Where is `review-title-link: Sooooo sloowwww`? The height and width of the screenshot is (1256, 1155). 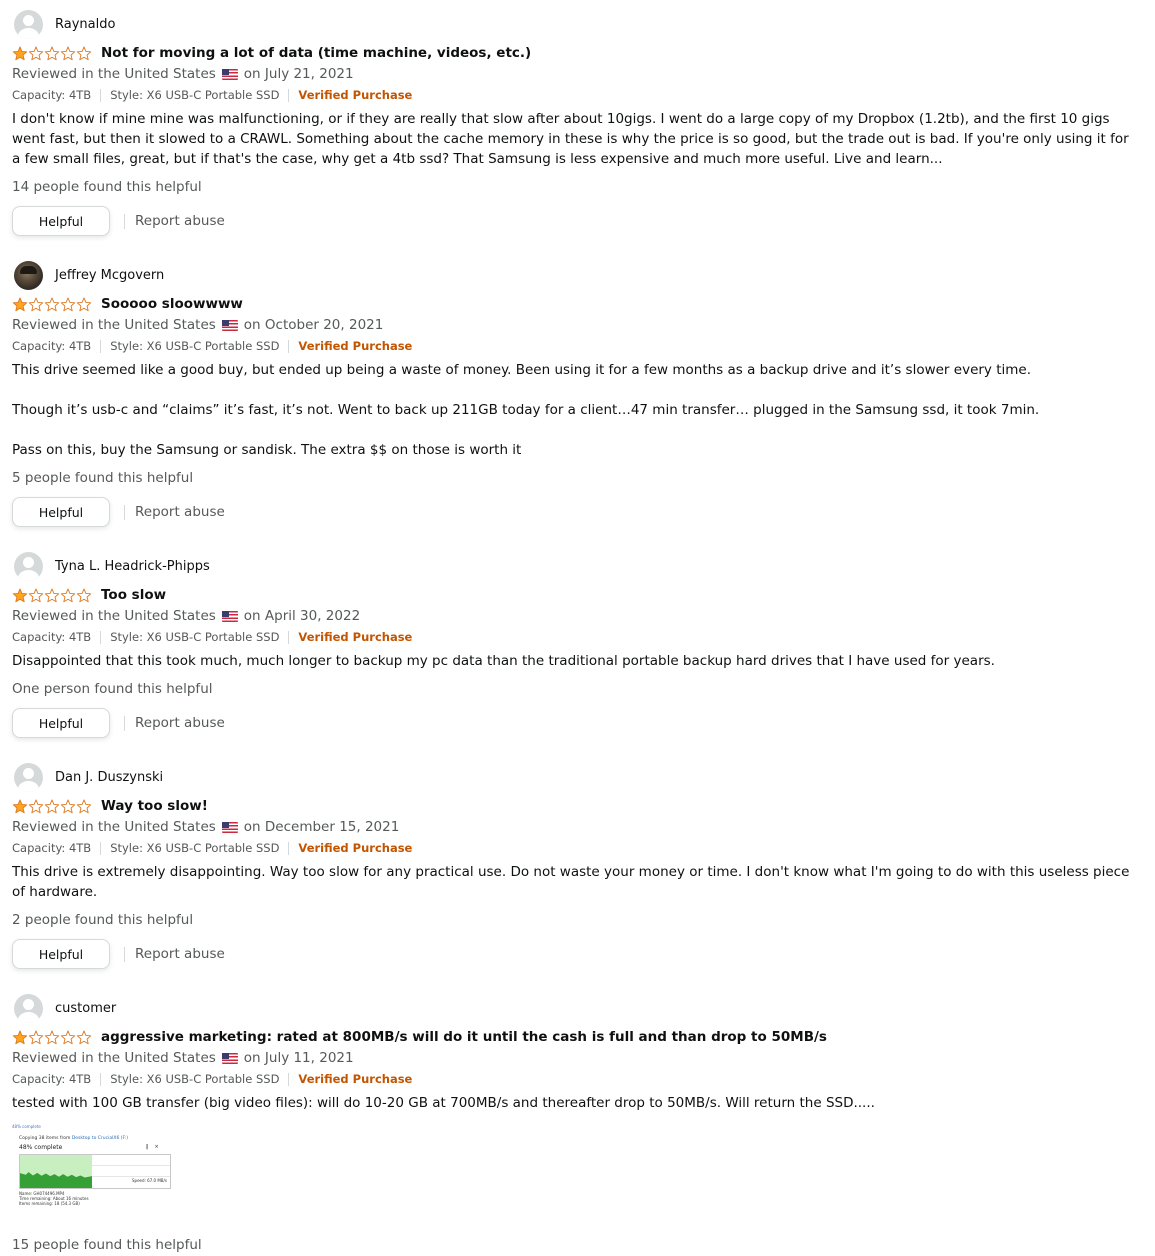
review-title-link: Sooooo sloowwww is located at coordinates (172, 304).